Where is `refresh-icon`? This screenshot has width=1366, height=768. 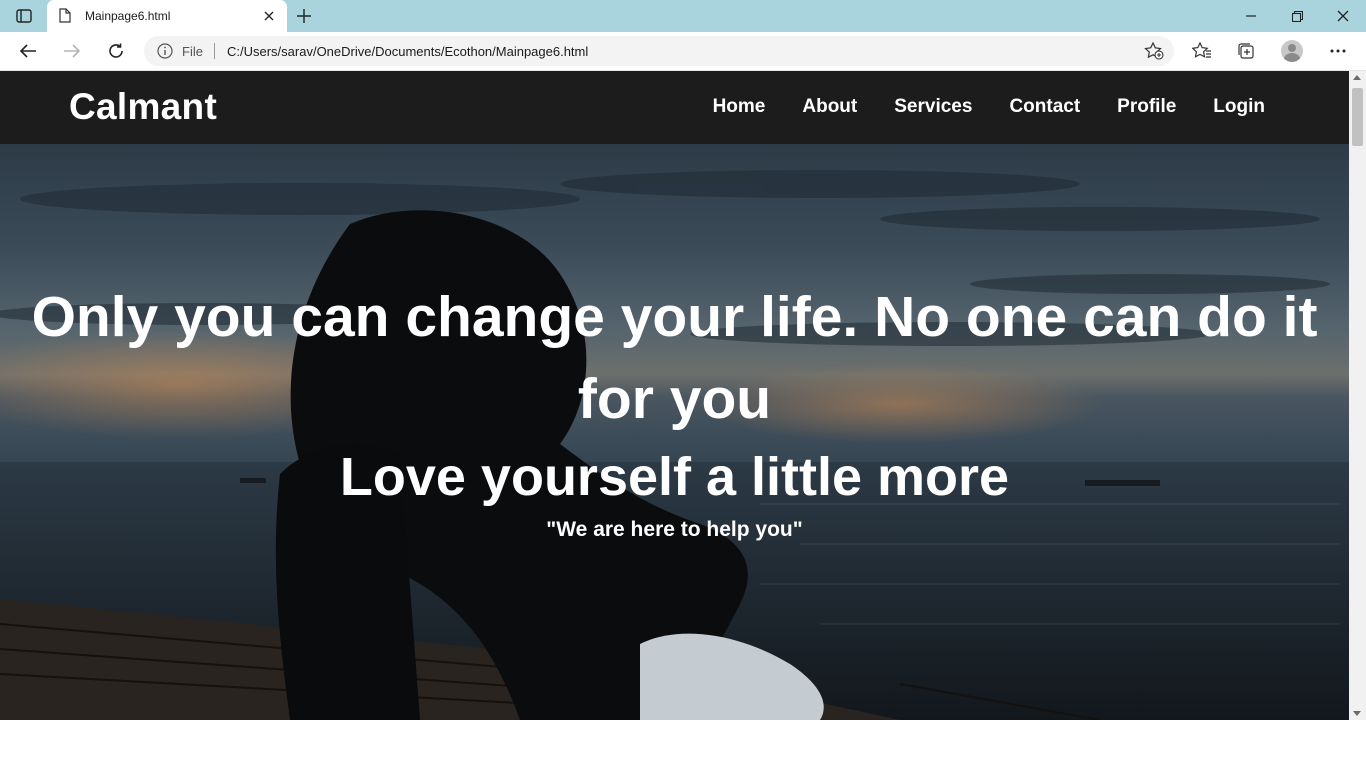
refresh-icon is located at coordinates (116, 50).